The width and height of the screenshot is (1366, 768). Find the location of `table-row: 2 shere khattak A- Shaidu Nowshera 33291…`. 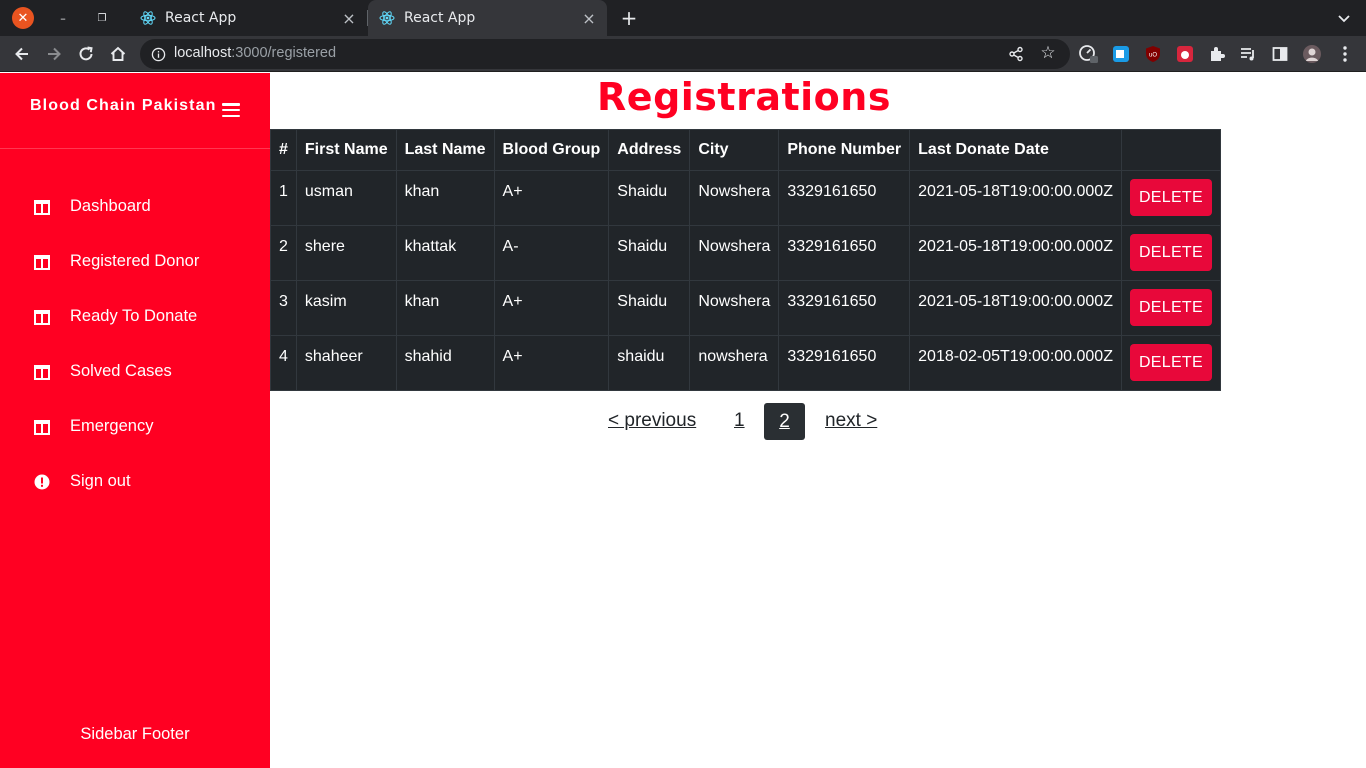

table-row: 2 shere khattak A- Shaidu Nowshera 33291… is located at coordinates (745, 253).